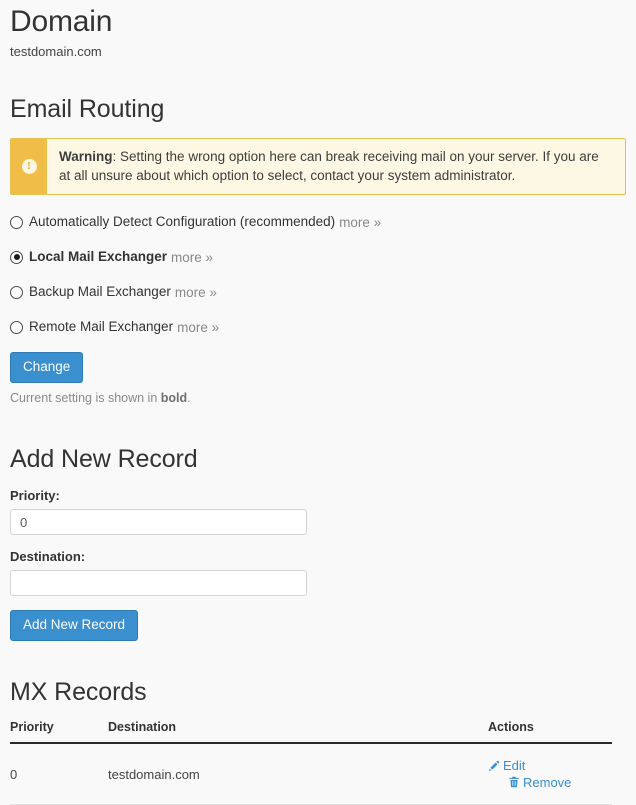 Image resolution: width=636 pixels, height=805 pixels. Describe the element at coordinates (59, 732) in the screenshot. I see `column-header-priority: Priority` at that location.